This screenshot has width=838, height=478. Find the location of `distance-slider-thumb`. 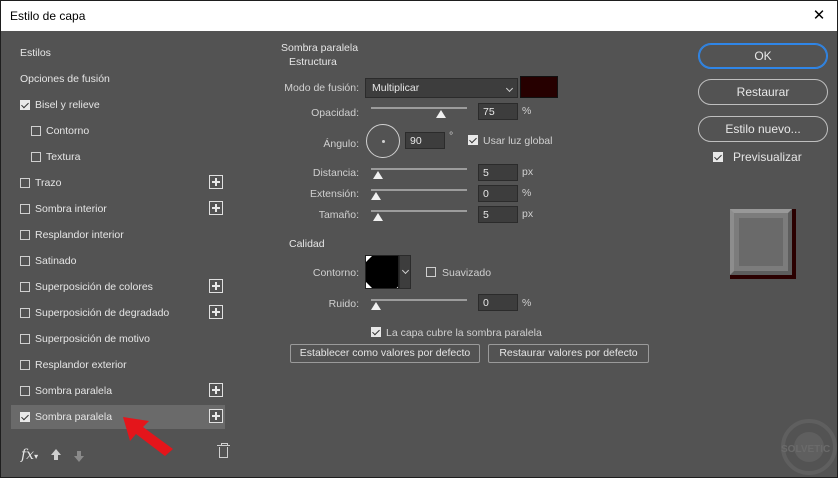

distance-slider-thumb is located at coordinates (377, 175).